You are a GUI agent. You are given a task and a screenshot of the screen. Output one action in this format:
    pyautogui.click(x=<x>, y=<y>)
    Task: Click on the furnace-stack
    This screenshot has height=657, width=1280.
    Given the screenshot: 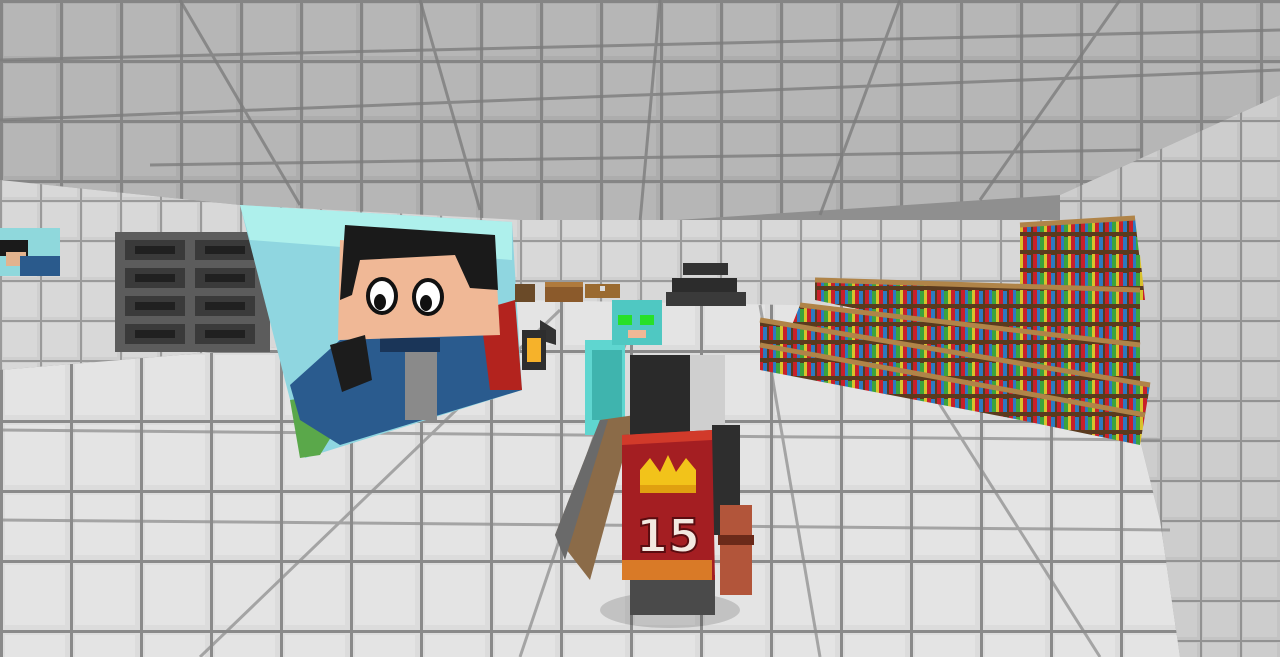 What is the action you would take?
    pyautogui.click(x=192, y=292)
    